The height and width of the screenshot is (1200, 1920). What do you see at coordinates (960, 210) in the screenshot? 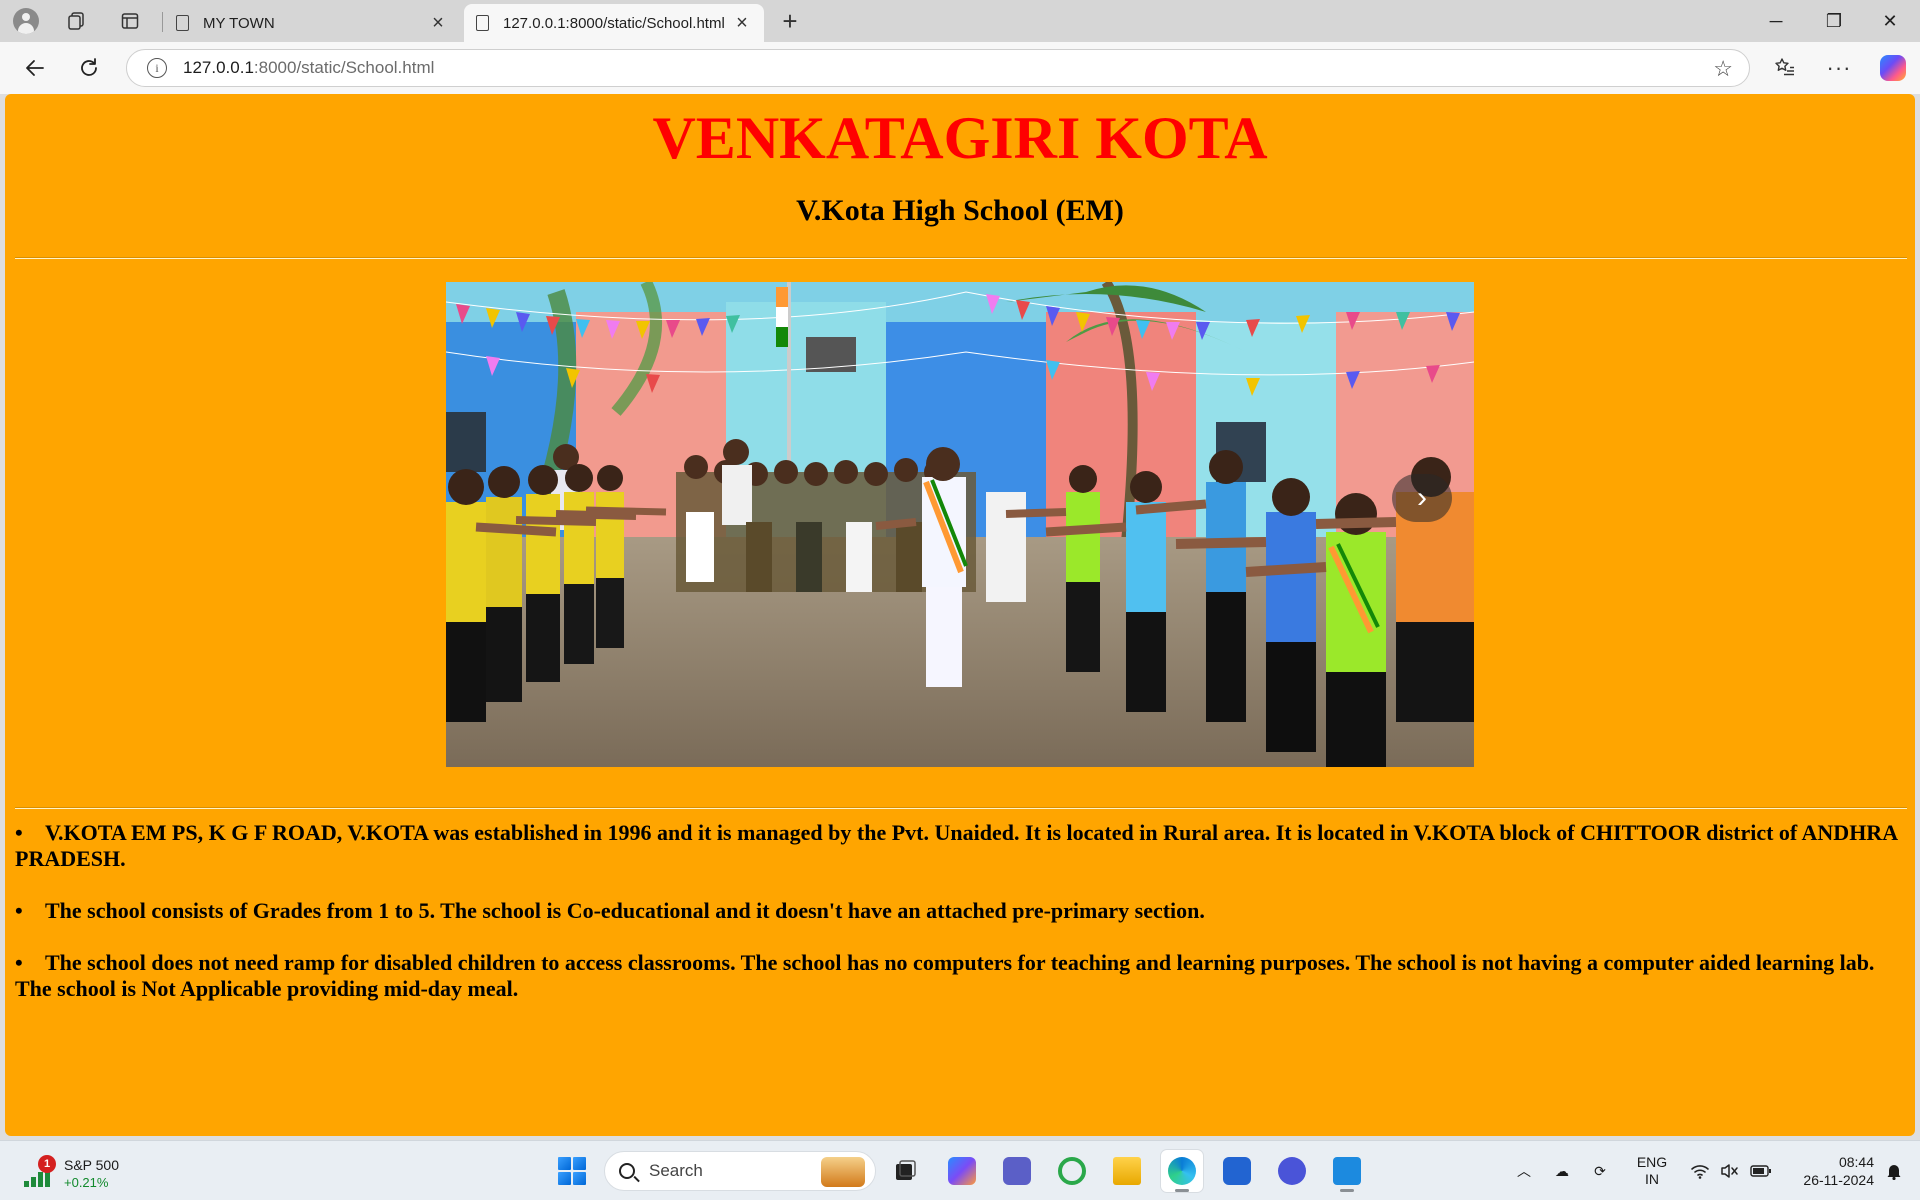
I see `page-subtitle: V.Kota High School (EM)` at bounding box center [960, 210].